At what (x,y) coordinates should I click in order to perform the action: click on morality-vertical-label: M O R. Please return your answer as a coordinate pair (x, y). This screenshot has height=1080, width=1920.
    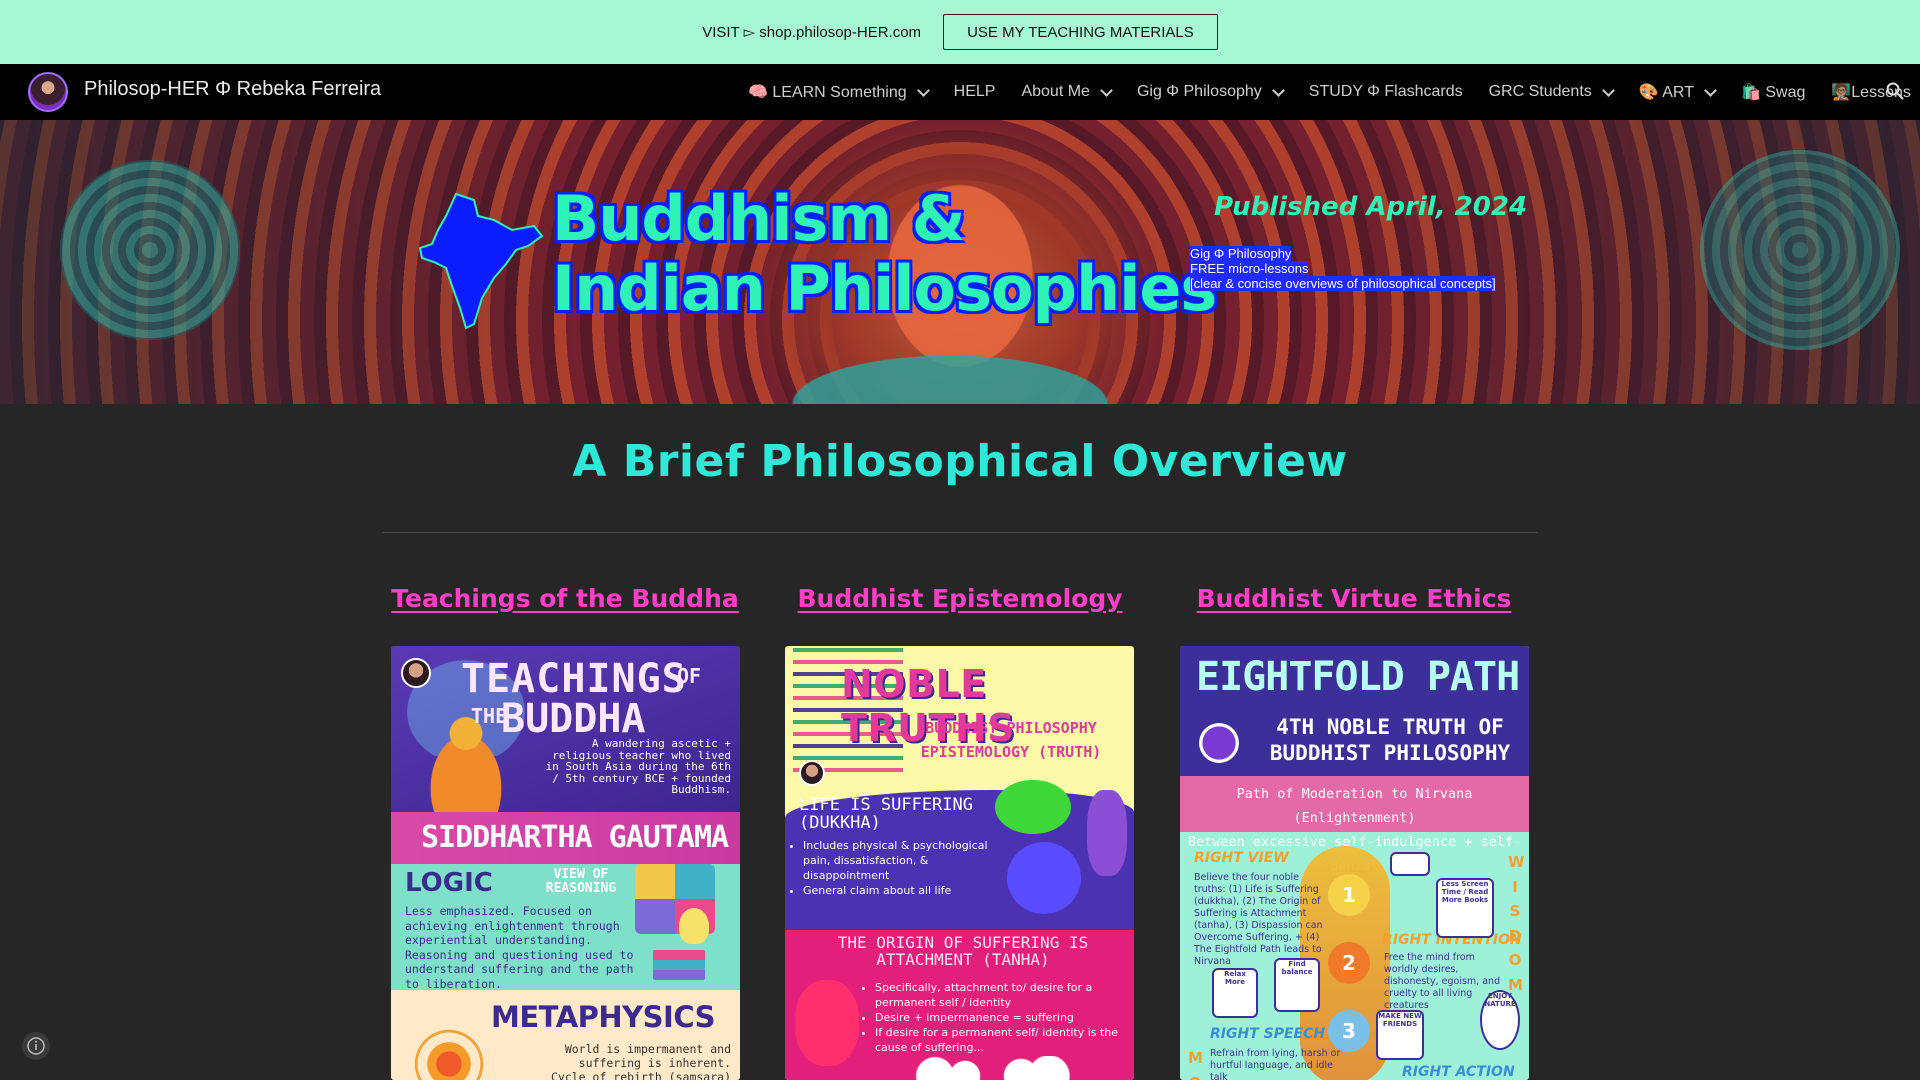
    Looking at the image, I should click on (1195, 1064).